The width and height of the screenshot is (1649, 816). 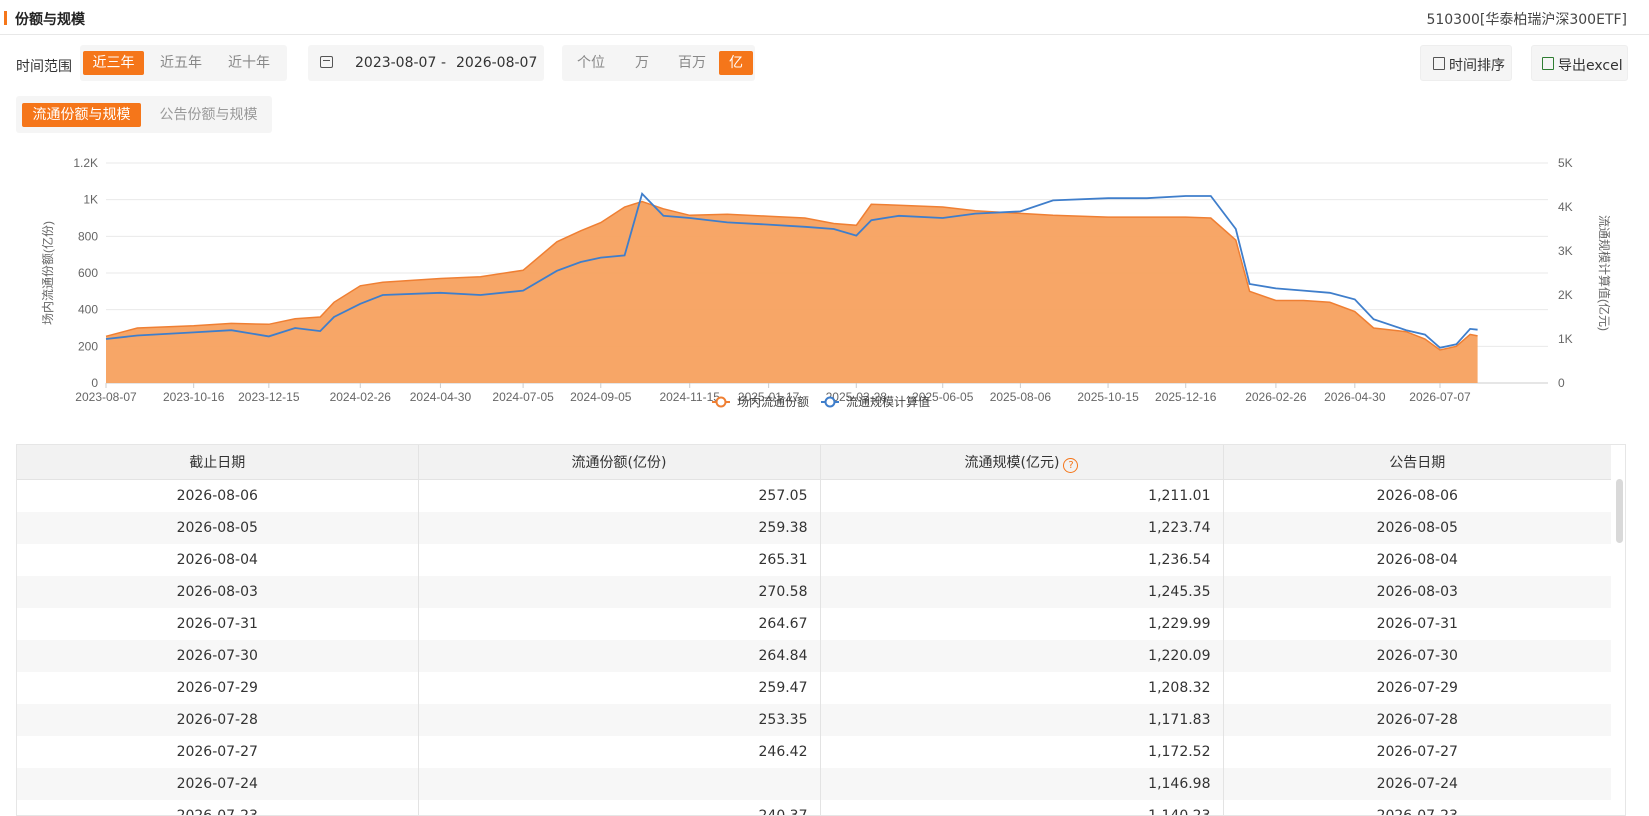 I want to click on table-row: 2026-07-30 264.84 1,220.09 2026-07-30, so click(x=814, y=656).